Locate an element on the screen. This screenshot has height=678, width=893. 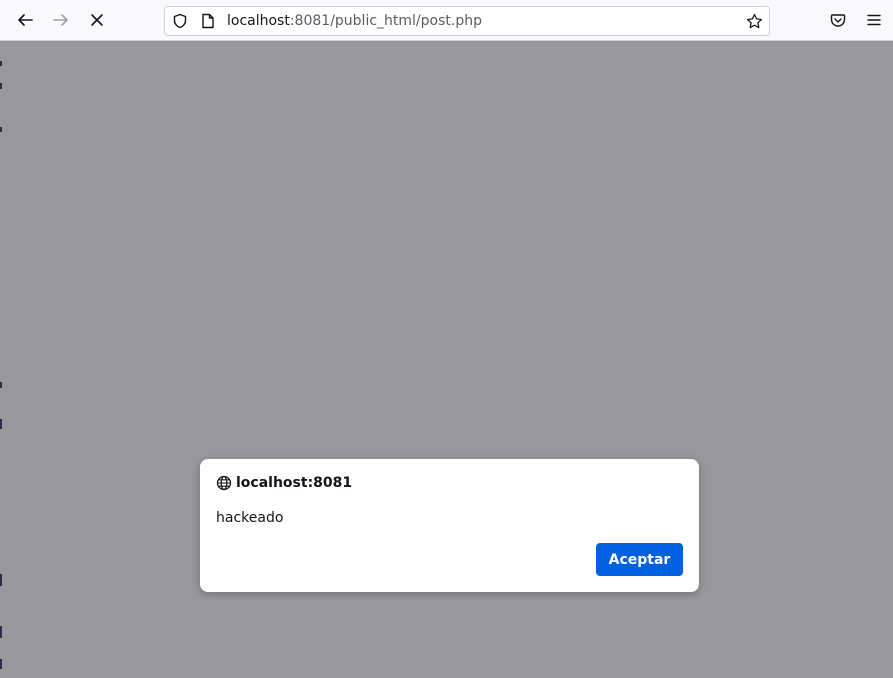
back-button is located at coordinates (25, 20).